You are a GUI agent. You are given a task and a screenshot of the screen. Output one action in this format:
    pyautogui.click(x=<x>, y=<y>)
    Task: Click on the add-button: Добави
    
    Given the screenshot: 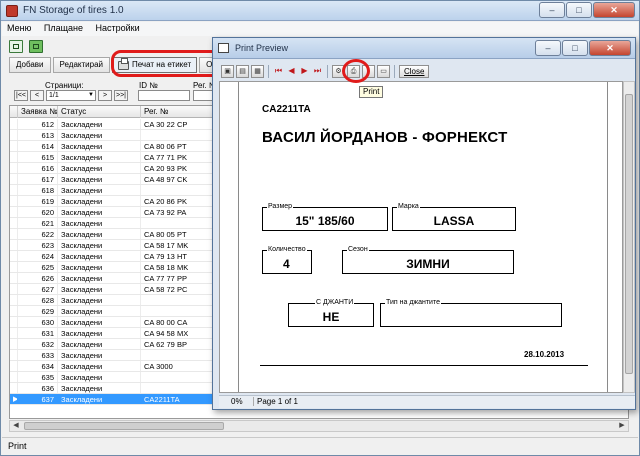 What is the action you would take?
    pyautogui.click(x=30, y=65)
    